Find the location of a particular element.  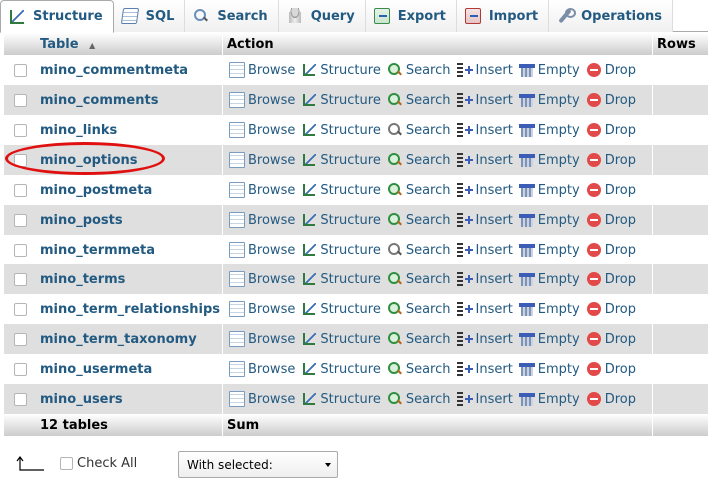

table-name-link: mino_termmeta is located at coordinates (129, 250).